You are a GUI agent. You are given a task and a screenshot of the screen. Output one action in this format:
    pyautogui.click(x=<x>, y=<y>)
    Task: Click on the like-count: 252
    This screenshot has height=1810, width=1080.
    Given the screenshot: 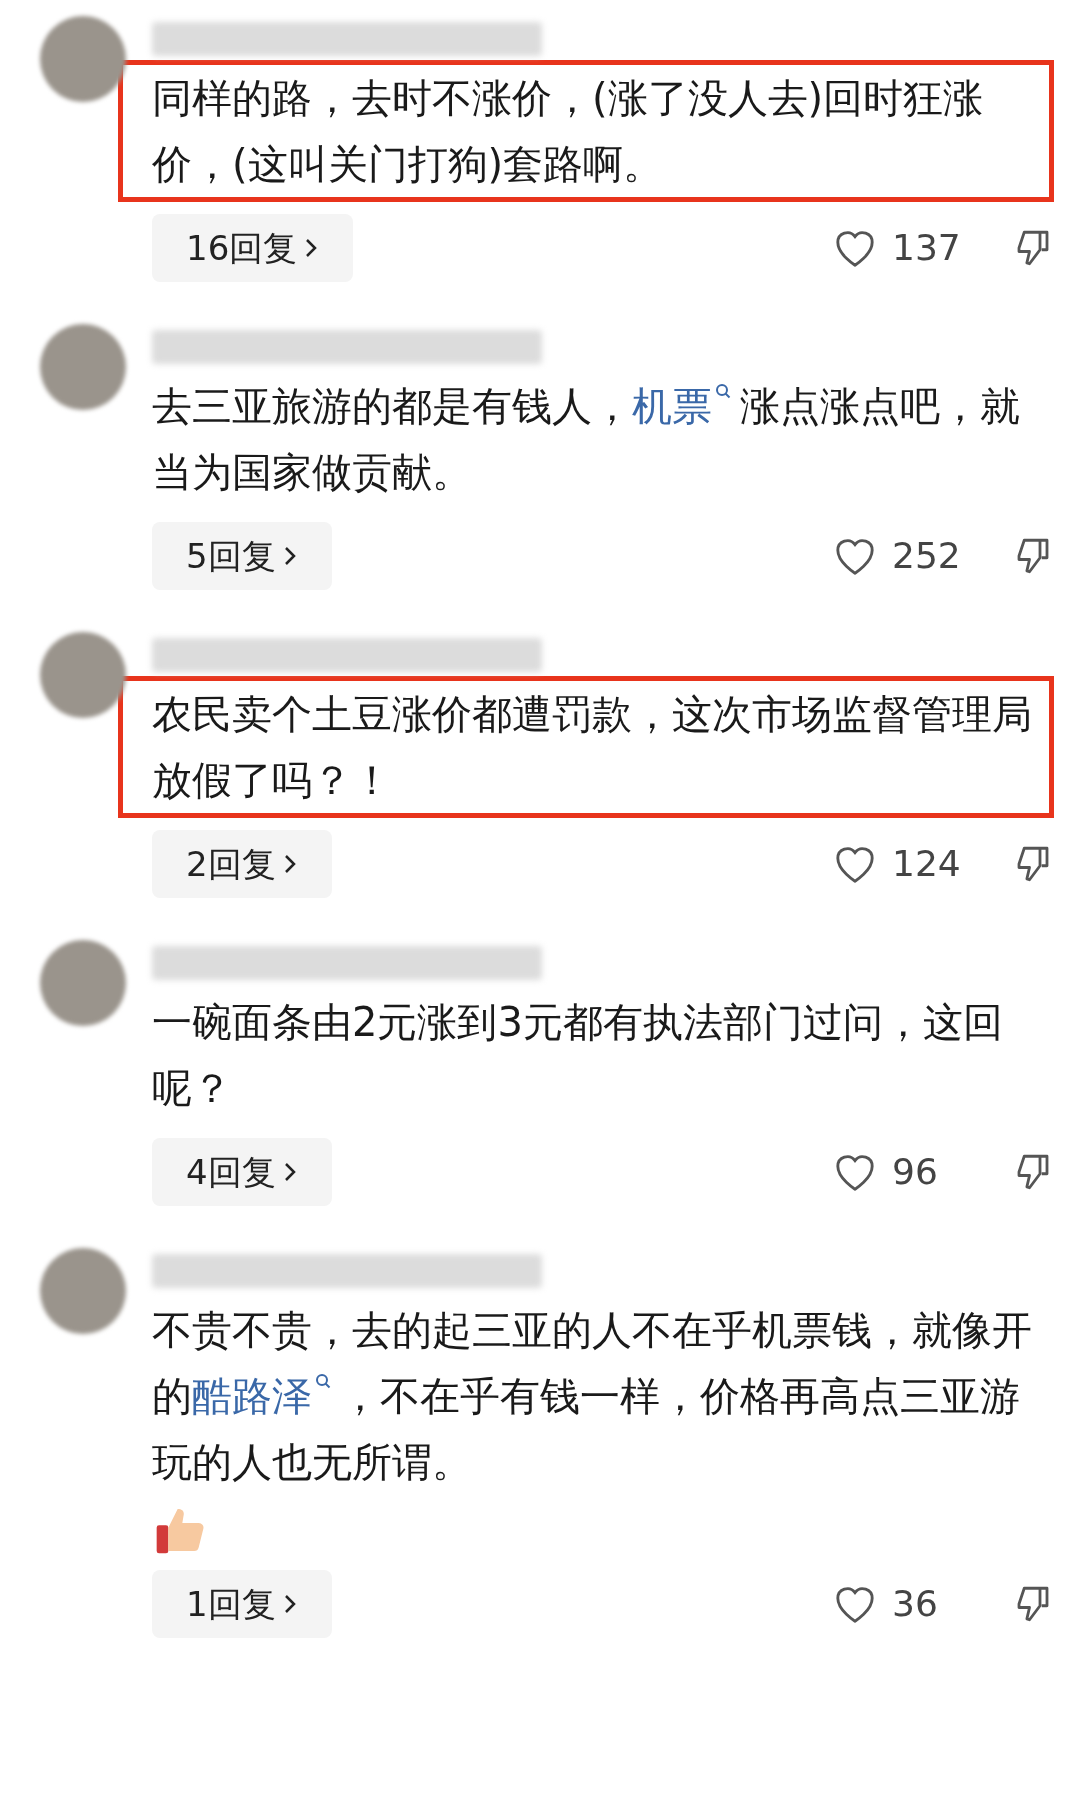 What is the action you would take?
    pyautogui.click(x=927, y=556)
    